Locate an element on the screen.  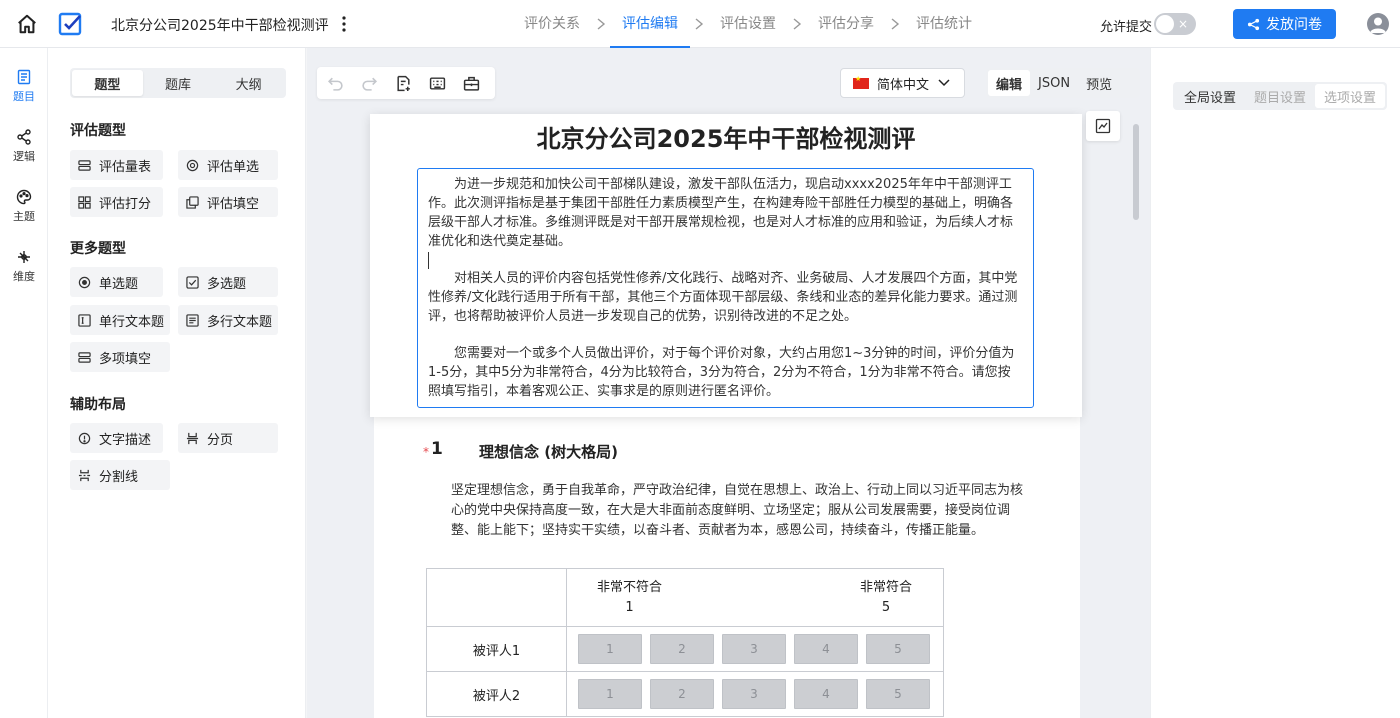
tab-question-bank: 题库 is located at coordinates (178, 83).